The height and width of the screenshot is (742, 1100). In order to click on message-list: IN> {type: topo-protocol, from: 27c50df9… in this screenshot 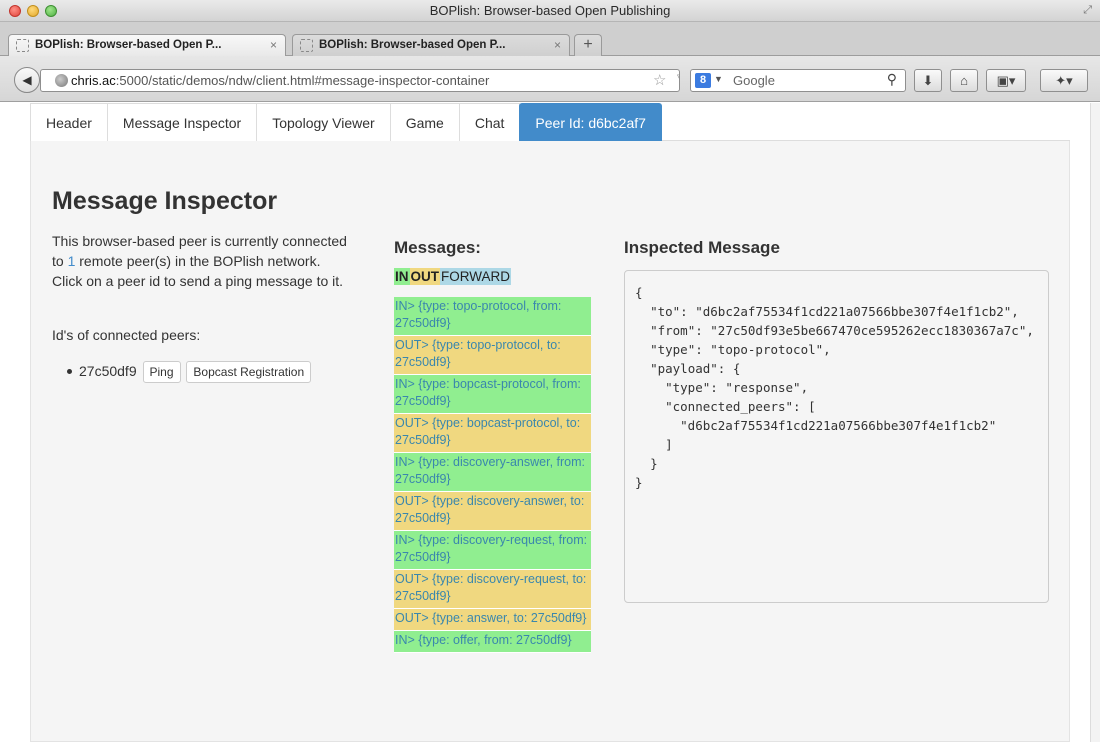, I will do `click(492, 475)`.